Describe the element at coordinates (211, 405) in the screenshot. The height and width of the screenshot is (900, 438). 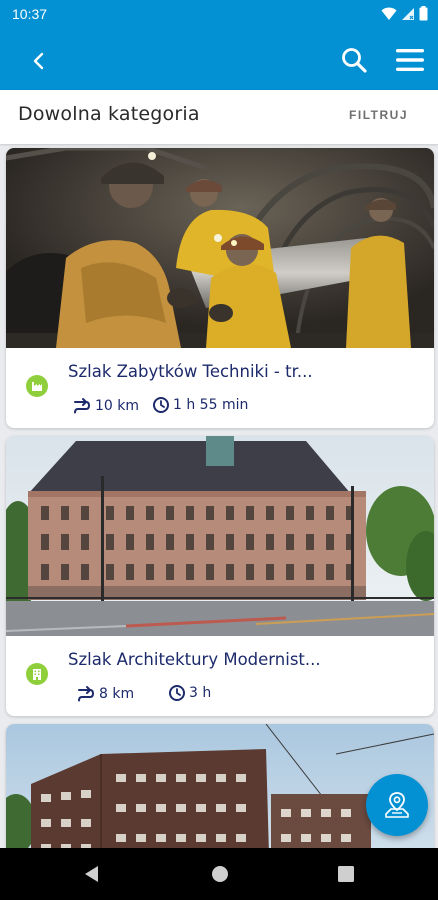
I see `route-duration-value: 1 h 55 min` at that location.